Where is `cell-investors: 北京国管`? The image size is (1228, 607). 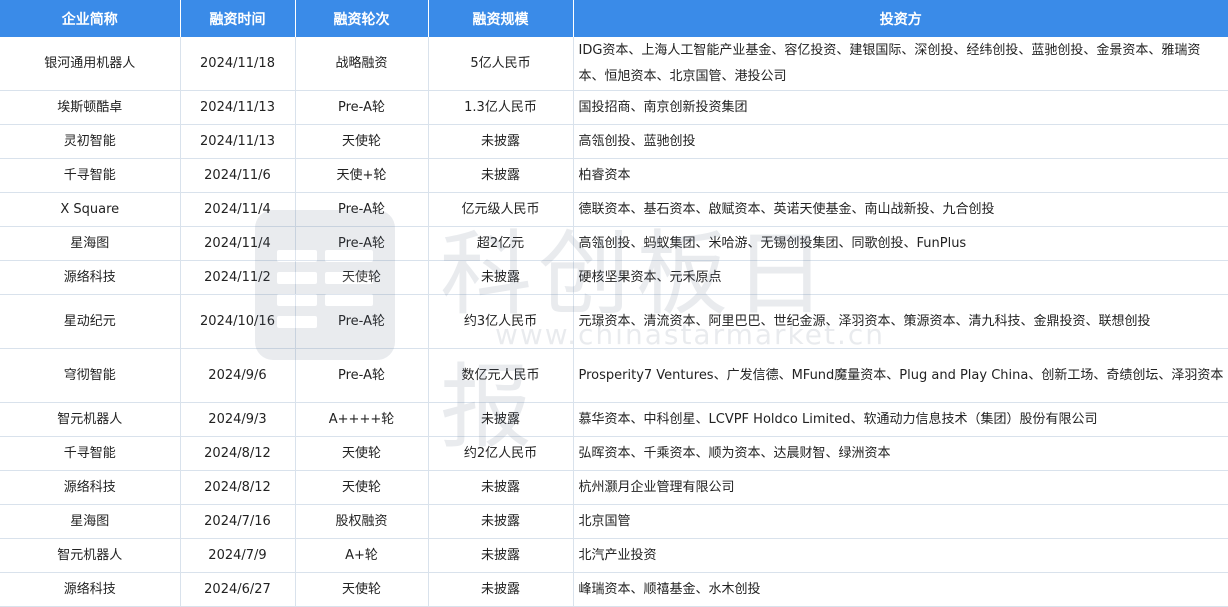
cell-investors: 北京国管 is located at coordinates (900, 521).